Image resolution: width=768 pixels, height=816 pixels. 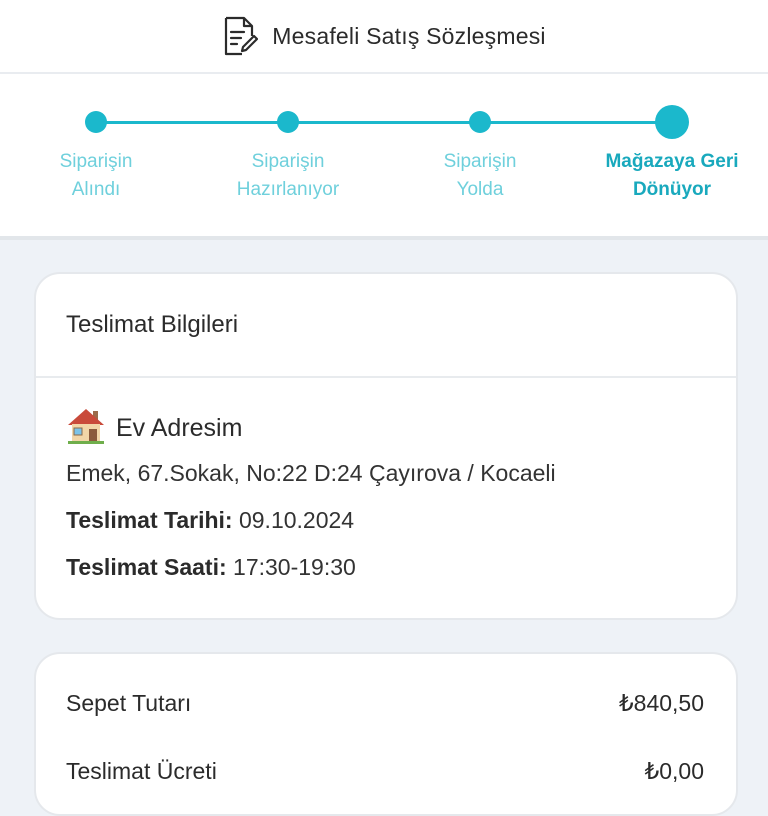 What do you see at coordinates (409, 35) in the screenshot?
I see `contract-label: Mesafeli Satış Sözleşmesi` at bounding box center [409, 35].